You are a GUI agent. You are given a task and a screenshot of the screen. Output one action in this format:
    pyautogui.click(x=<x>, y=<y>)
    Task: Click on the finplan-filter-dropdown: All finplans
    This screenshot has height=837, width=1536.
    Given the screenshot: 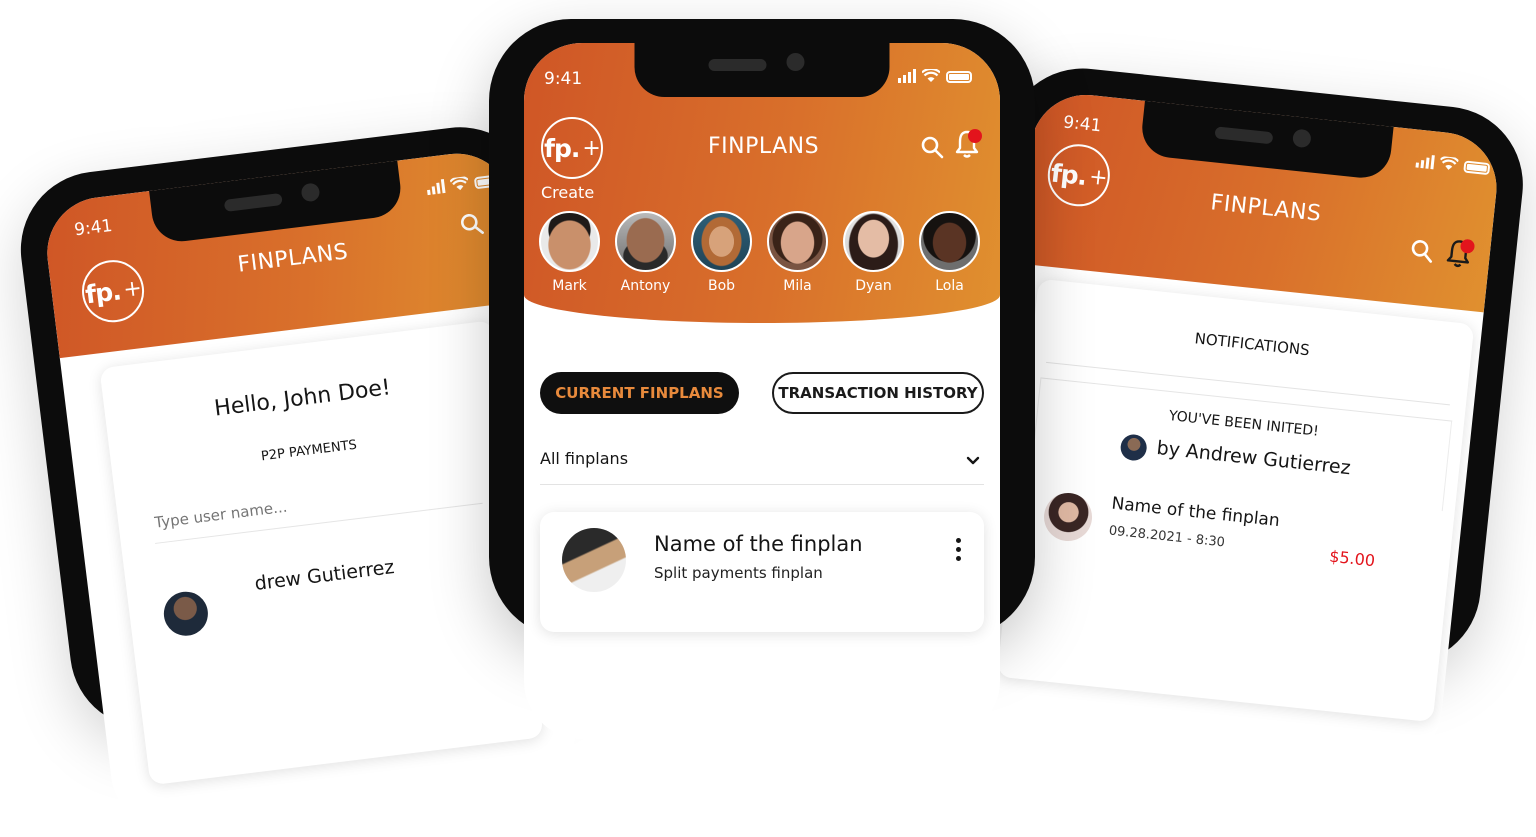 What is the action you would take?
    pyautogui.click(x=762, y=463)
    